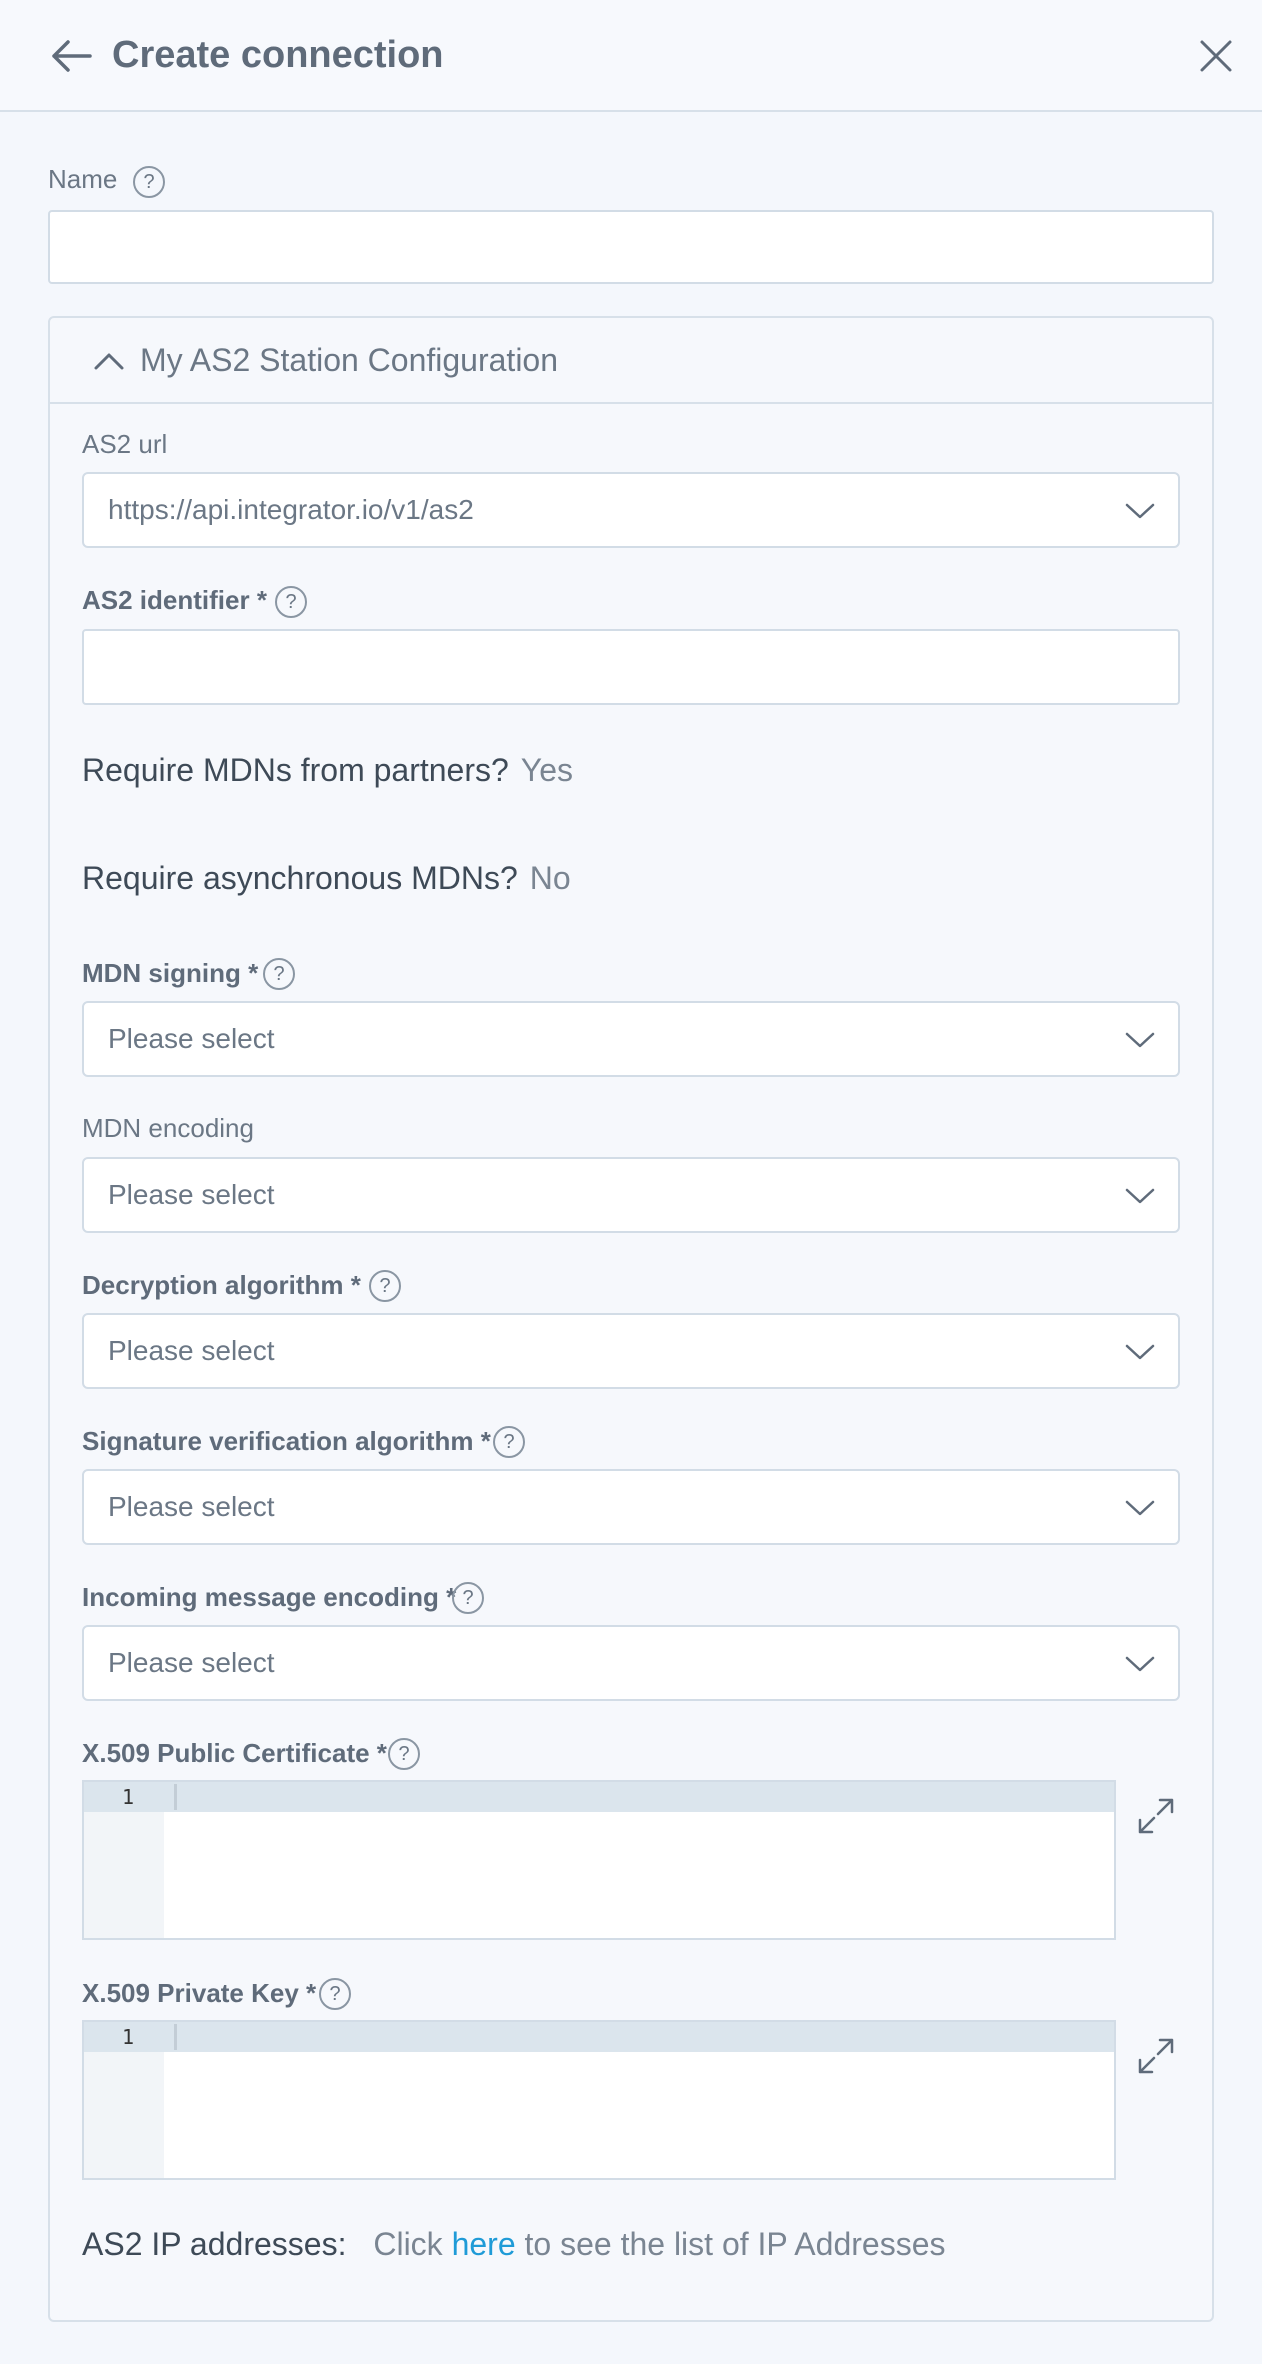  Describe the element at coordinates (484, 2244) in the screenshot. I see `ip-addresses-link: here` at that location.